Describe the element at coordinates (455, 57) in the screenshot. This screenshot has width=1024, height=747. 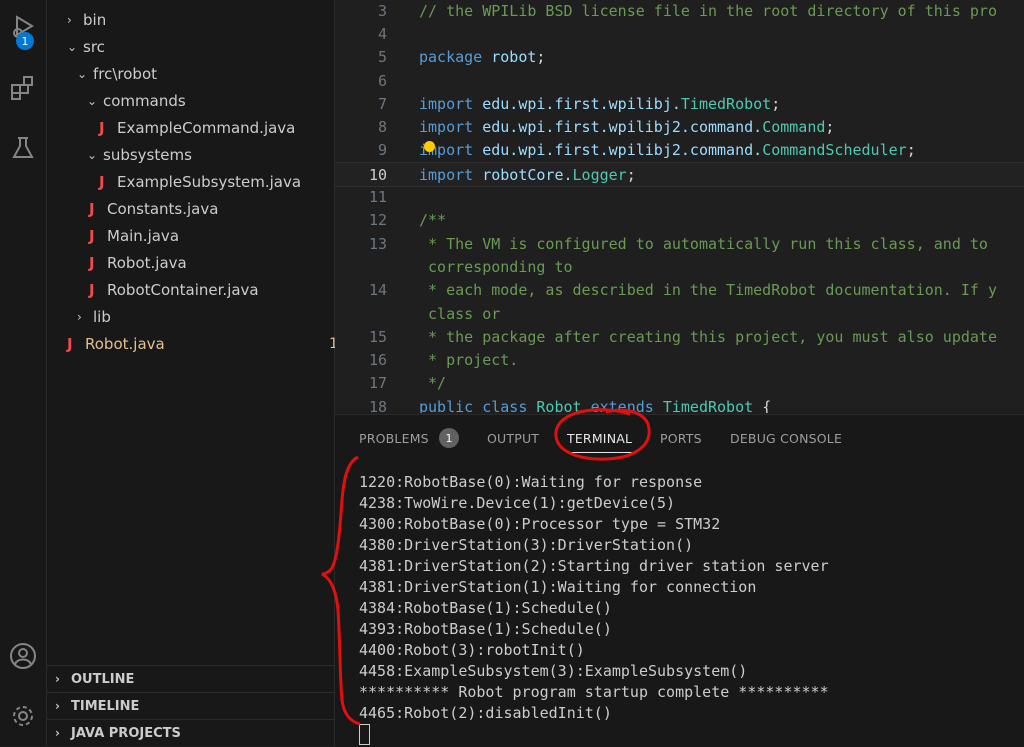
I see `code-token: package` at that location.